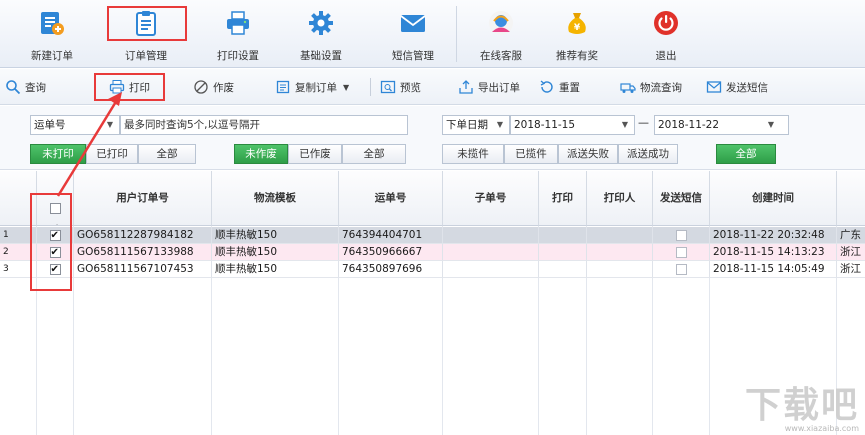  I want to click on date-to-value: 2018-11-22, so click(689, 125).